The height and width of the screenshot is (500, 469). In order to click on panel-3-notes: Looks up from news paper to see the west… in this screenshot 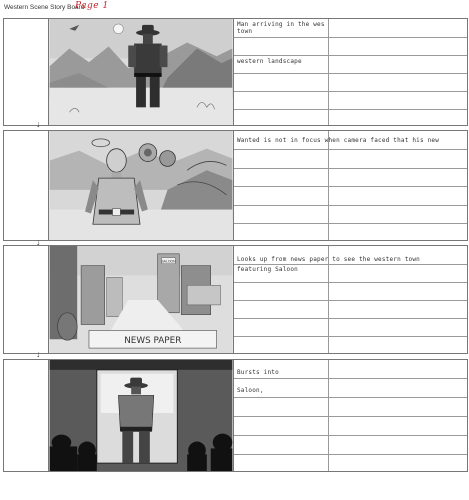, I will do `click(350, 299)`.